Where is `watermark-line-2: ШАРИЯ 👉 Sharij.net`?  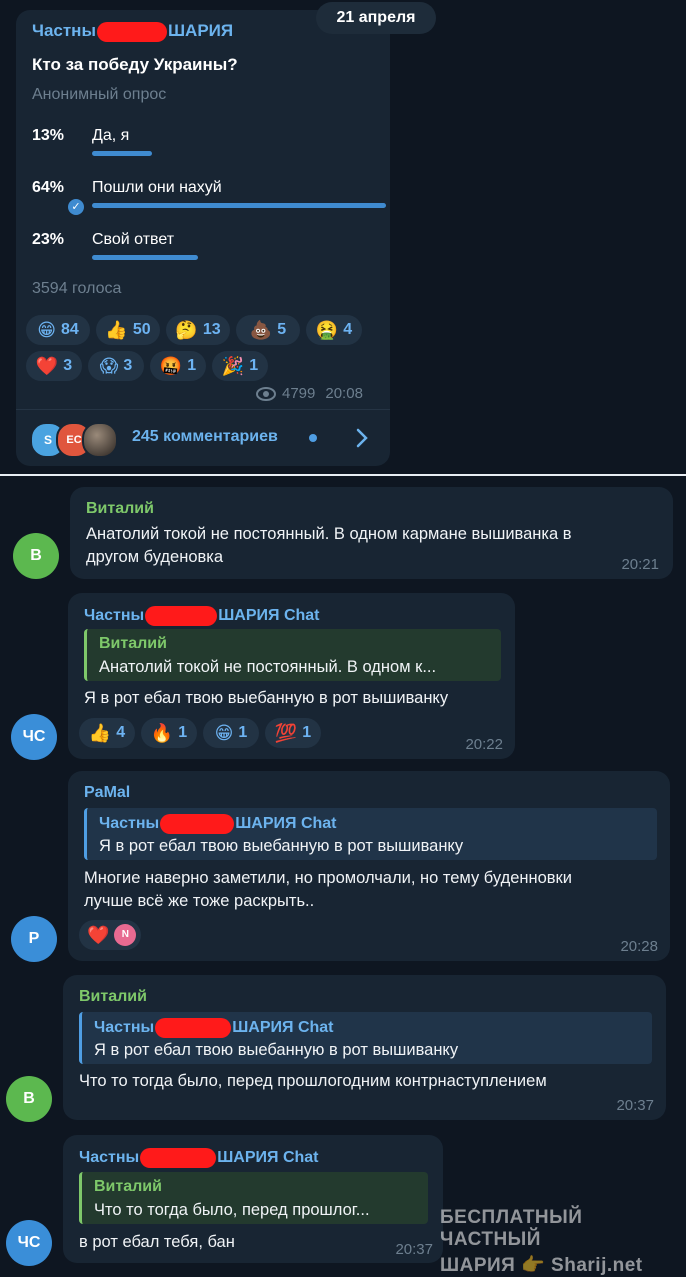
watermark-line-2: ШАРИЯ 👉 Sharij.net is located at coordinates (563, 1265).